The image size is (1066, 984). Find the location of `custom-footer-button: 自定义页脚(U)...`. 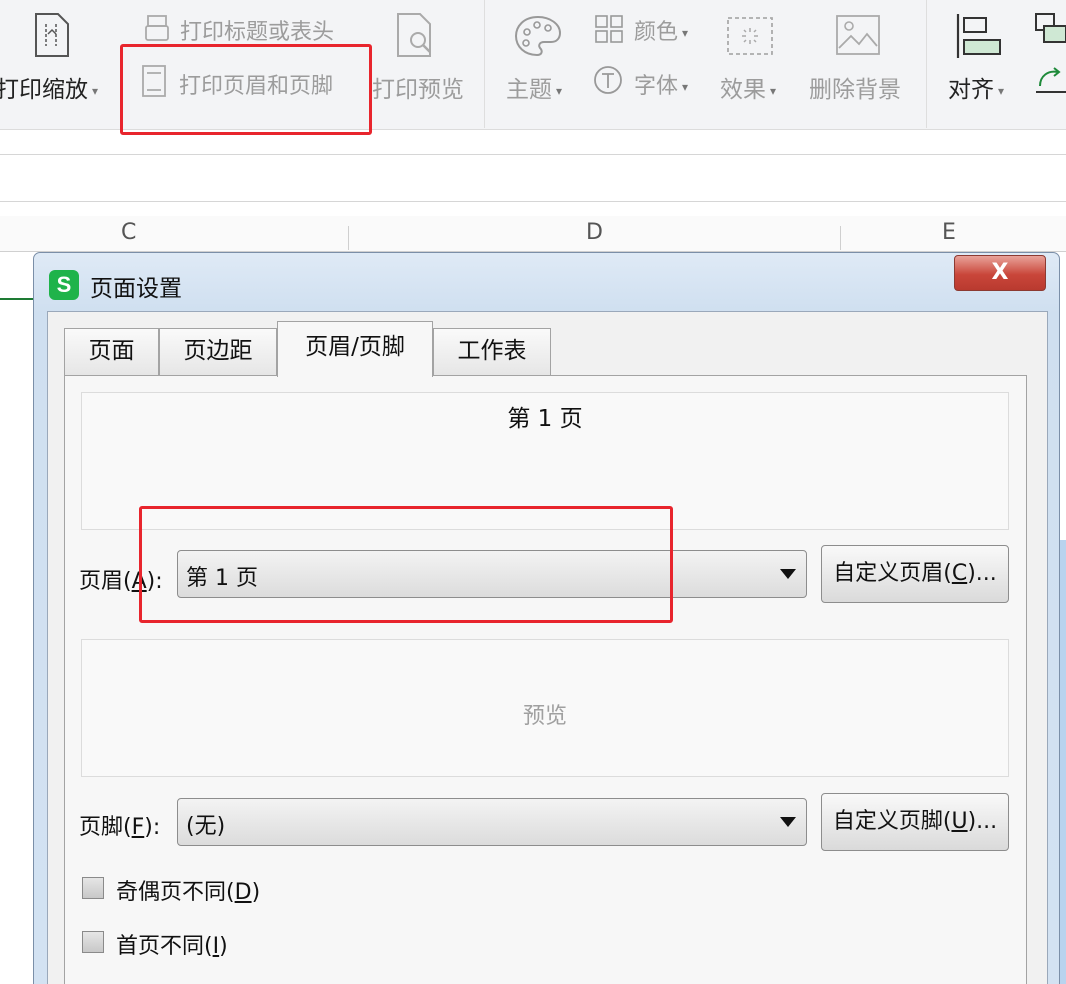

custom-footer-button: 自定义页脚(U)... is located at coordinates (915, 822).